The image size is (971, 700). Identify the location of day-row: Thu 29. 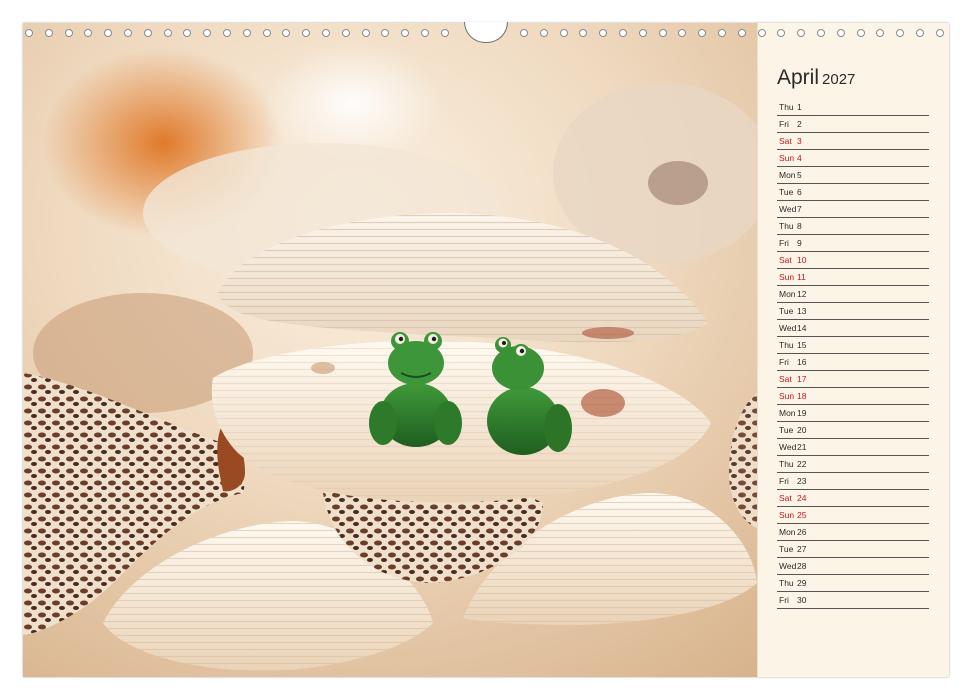
(853, 583).